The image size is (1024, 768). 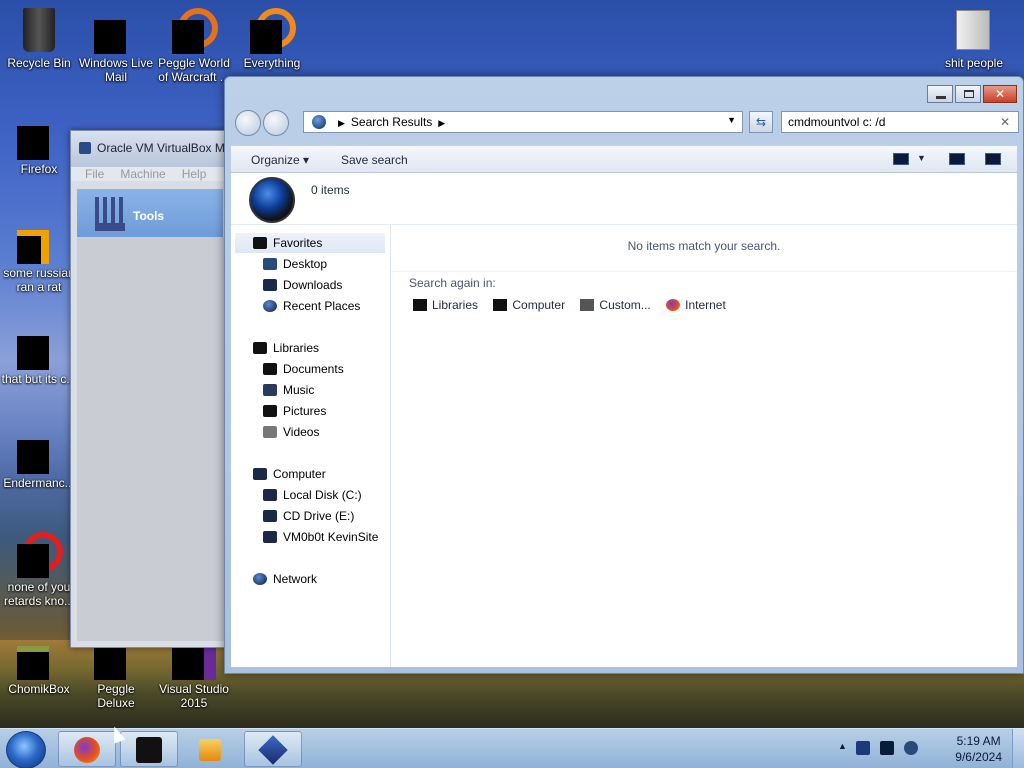 What do you see at coordinates (280, 160) in the screenshot?
I see `organize-button: Organize ▾` at bounding box center [280, 160].